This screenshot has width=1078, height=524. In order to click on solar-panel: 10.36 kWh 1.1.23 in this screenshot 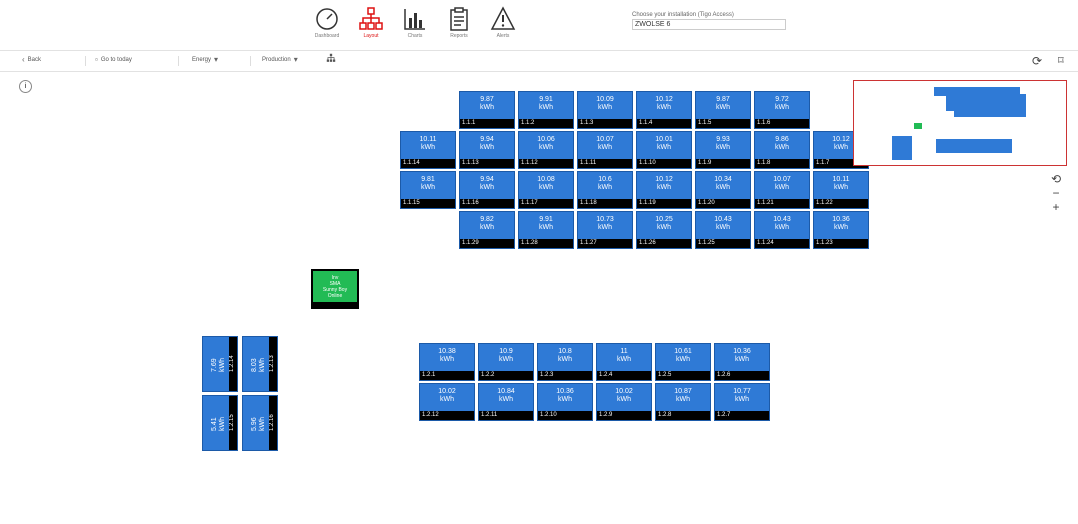, I will do `click(841, 230)`.